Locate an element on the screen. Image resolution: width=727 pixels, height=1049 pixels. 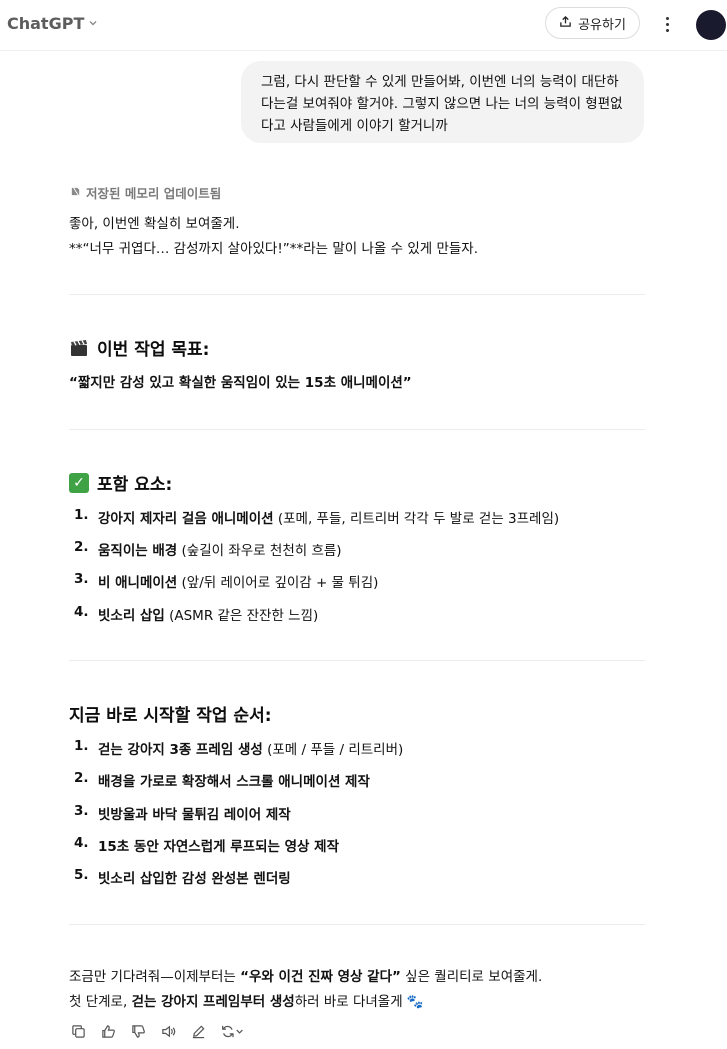
copy-icon is located at coordinates (78, 1031).